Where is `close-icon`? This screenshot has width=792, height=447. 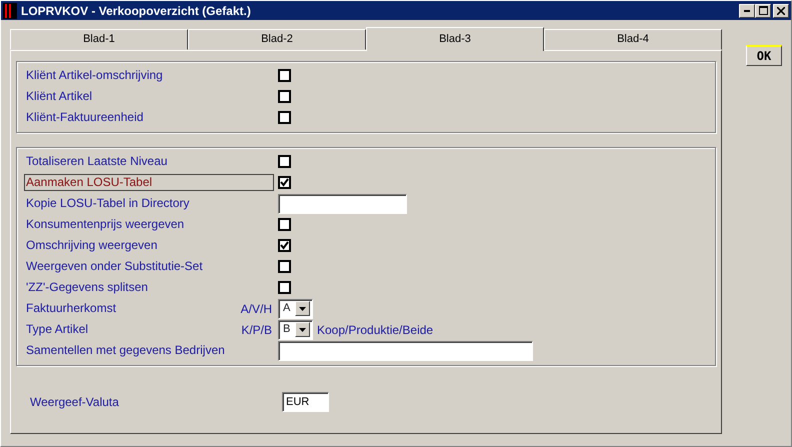 close-icon is located at coordinates (781, 10).